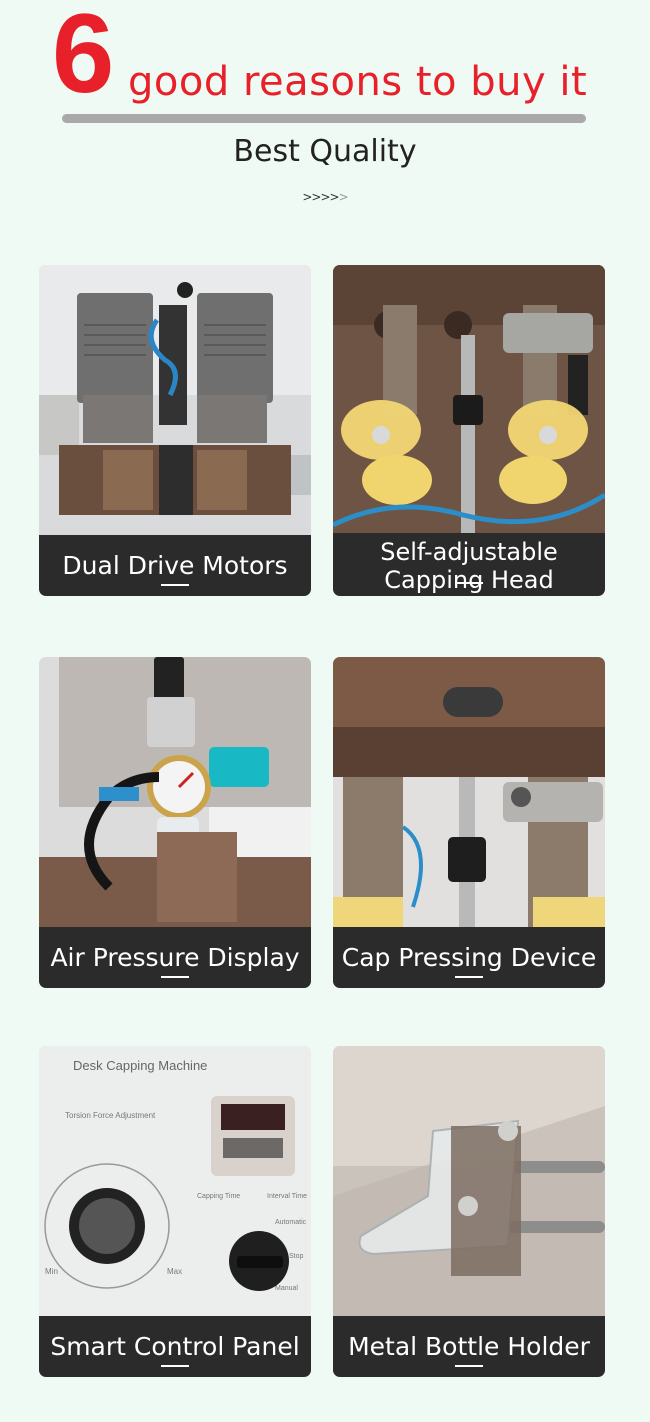  Describe the element at coordinates (343, 197) in the screenshot. I see `chevrons-faded: >` at that location.